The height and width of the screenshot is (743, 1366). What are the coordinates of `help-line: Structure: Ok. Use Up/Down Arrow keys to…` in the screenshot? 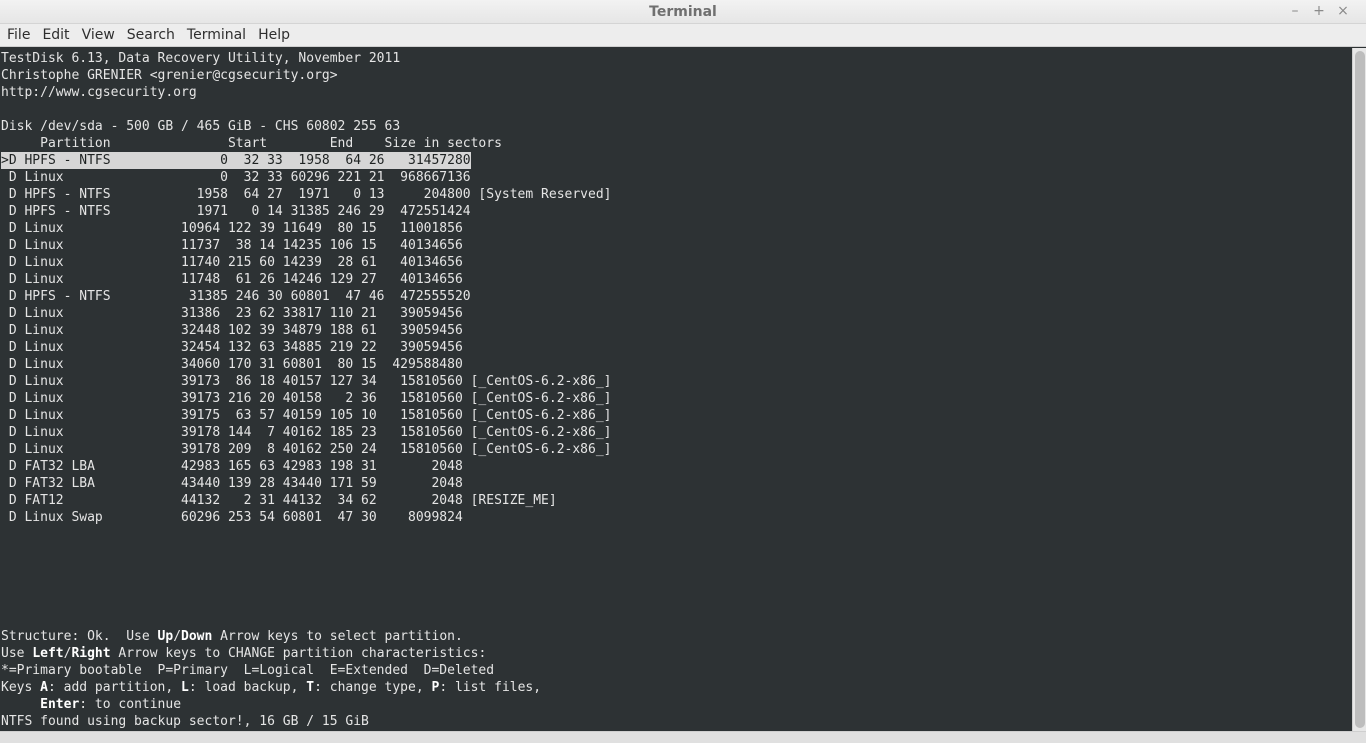 It's located at (232, 636).